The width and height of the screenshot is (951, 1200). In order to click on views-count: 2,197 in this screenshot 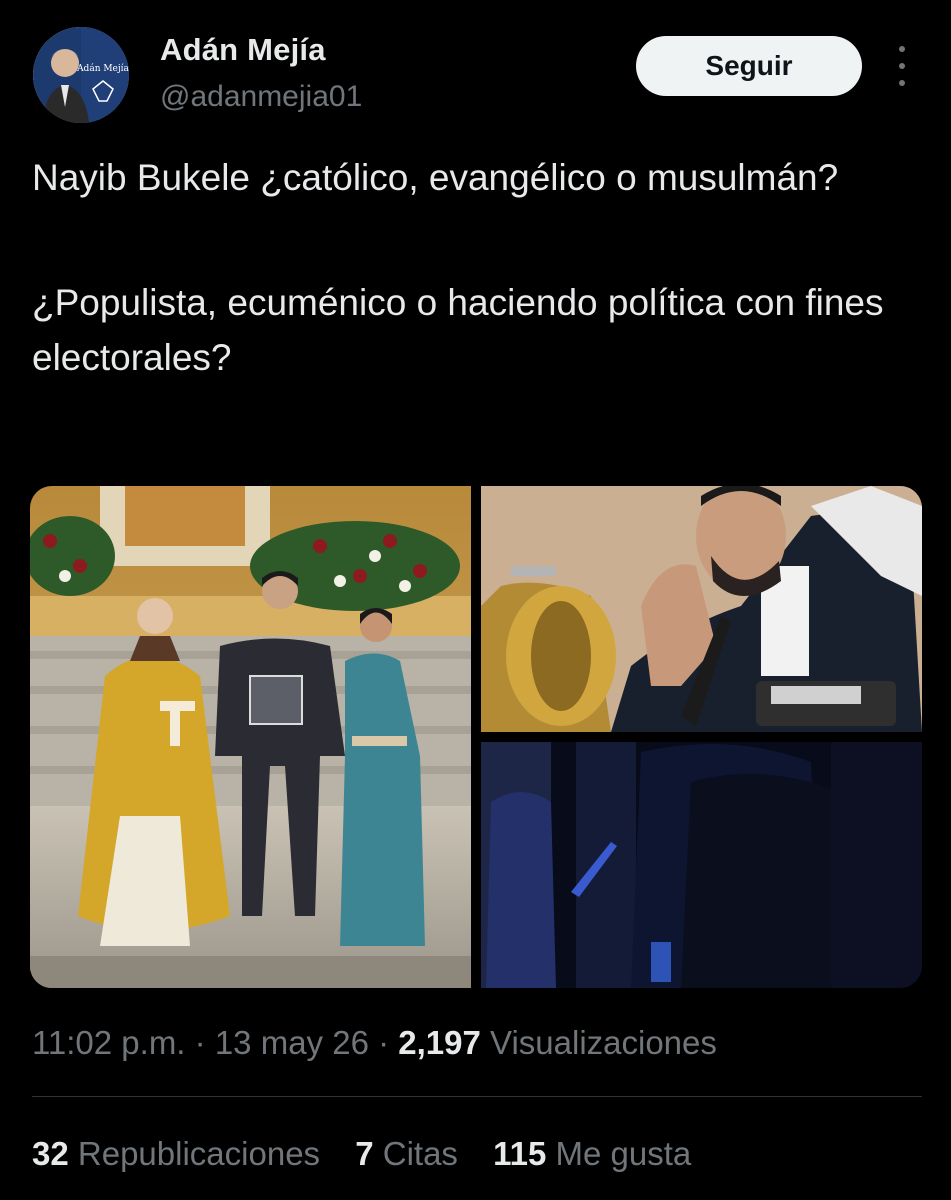, I will do `click(439, 1042)`.